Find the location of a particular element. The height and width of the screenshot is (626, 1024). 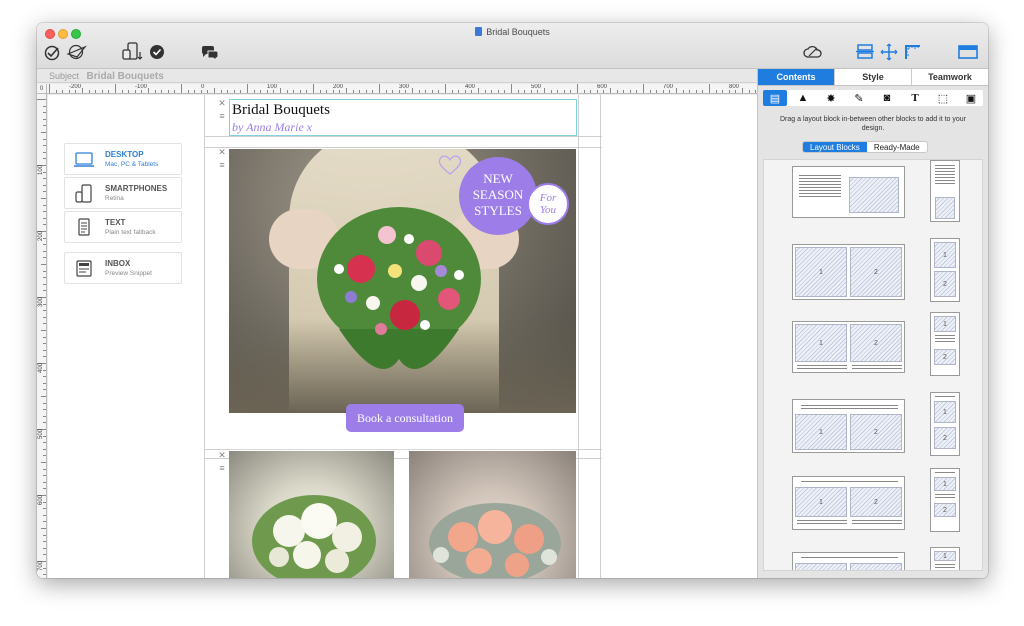

send-campaign-icon is located at coordinates (76, 52).